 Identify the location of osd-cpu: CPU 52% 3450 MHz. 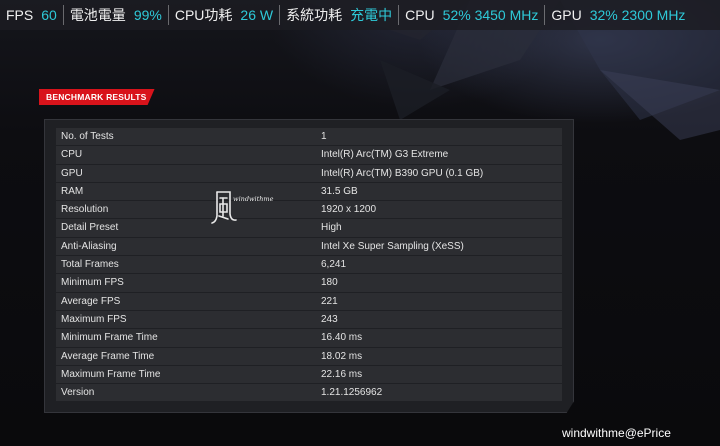
(472, 15).